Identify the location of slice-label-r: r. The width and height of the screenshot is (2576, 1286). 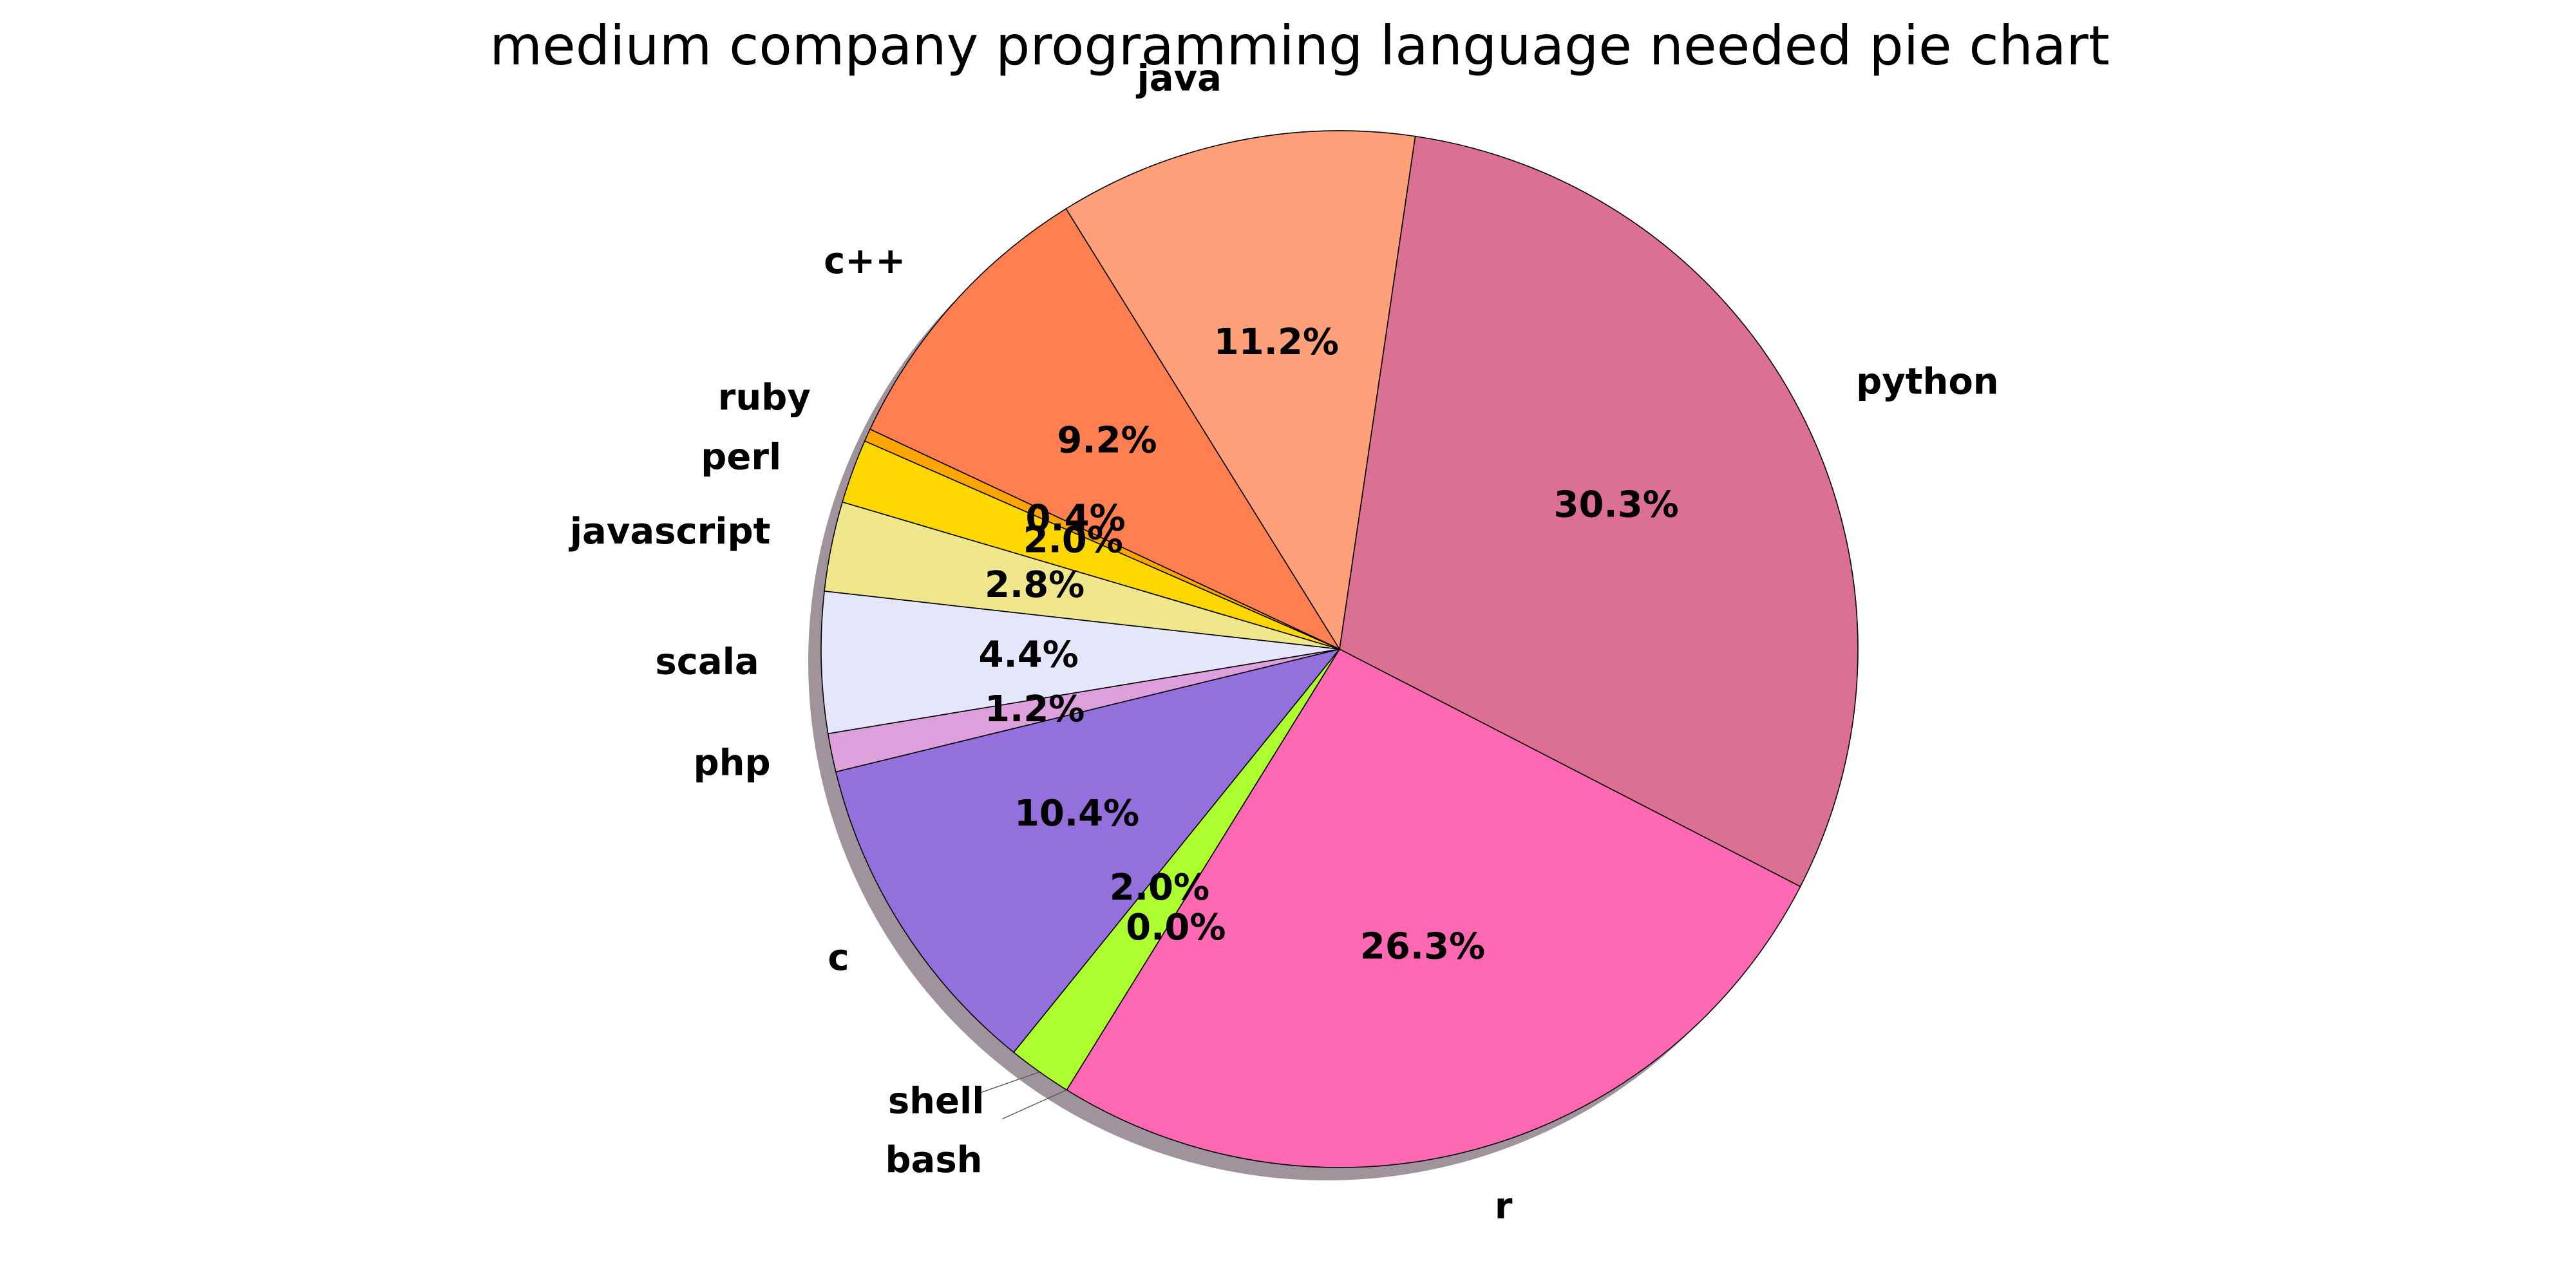
(1504, 1206).